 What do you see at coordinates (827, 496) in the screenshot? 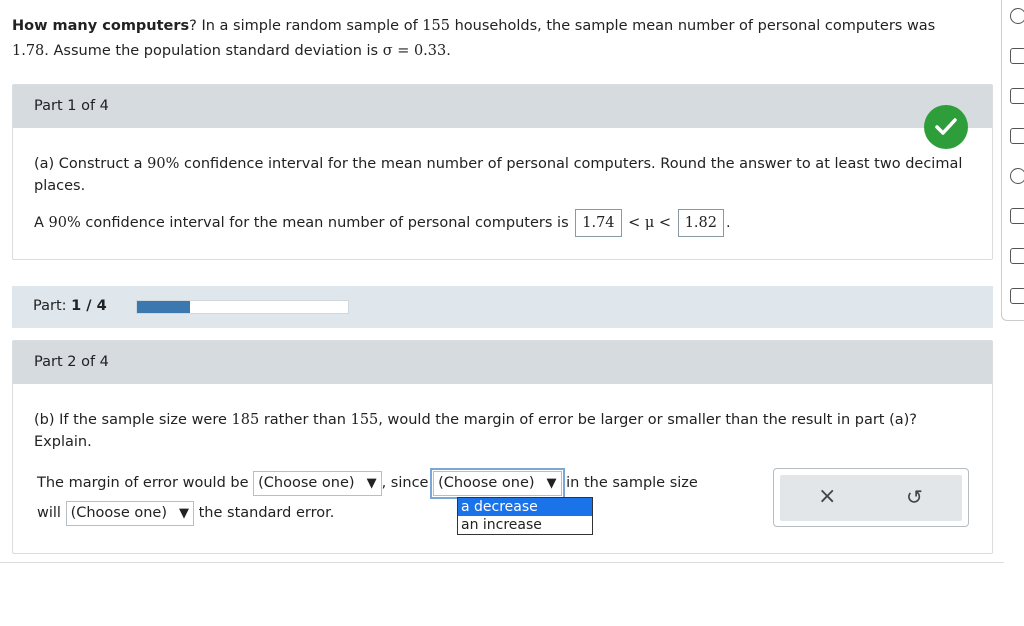
I see `clear-button: ×` at bounding box center [827, 496].